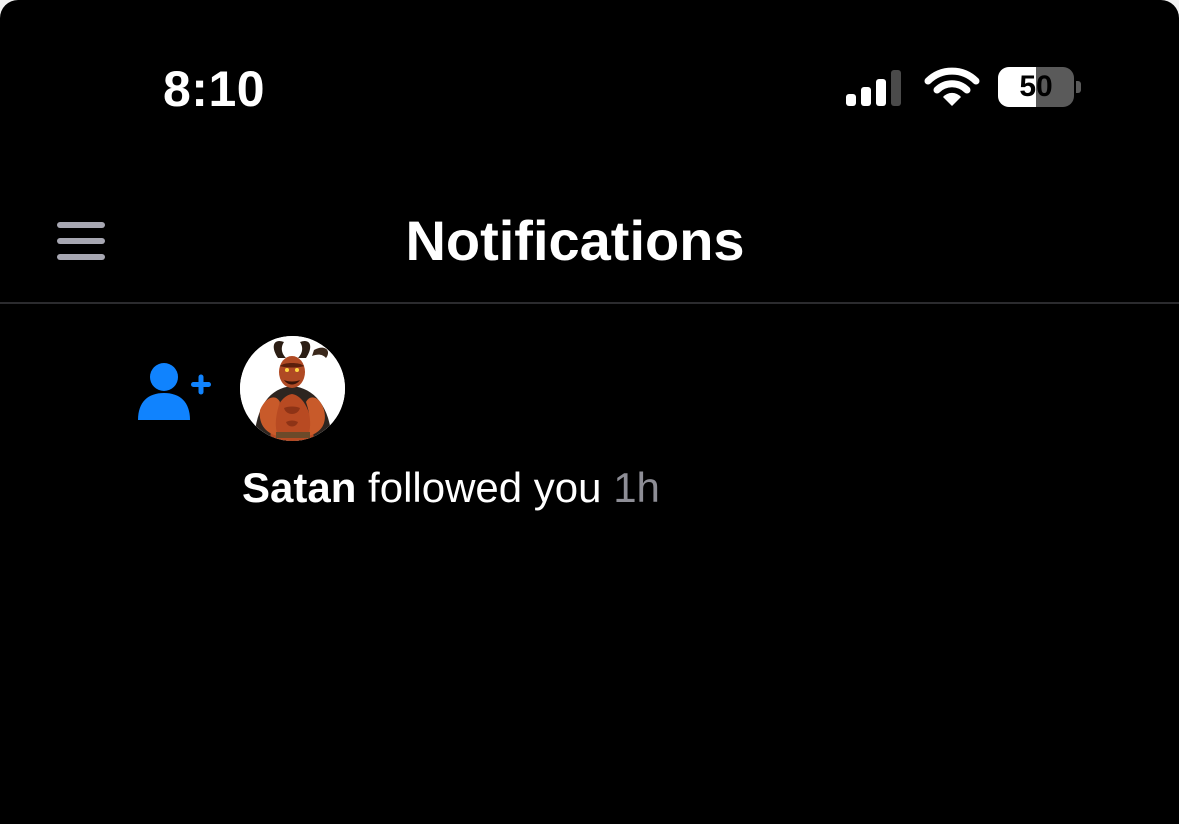  What do you see at coordinates (873, 88) in the screenshot?
I see `cellular-signal-icon` at bounding box center [873, 88].